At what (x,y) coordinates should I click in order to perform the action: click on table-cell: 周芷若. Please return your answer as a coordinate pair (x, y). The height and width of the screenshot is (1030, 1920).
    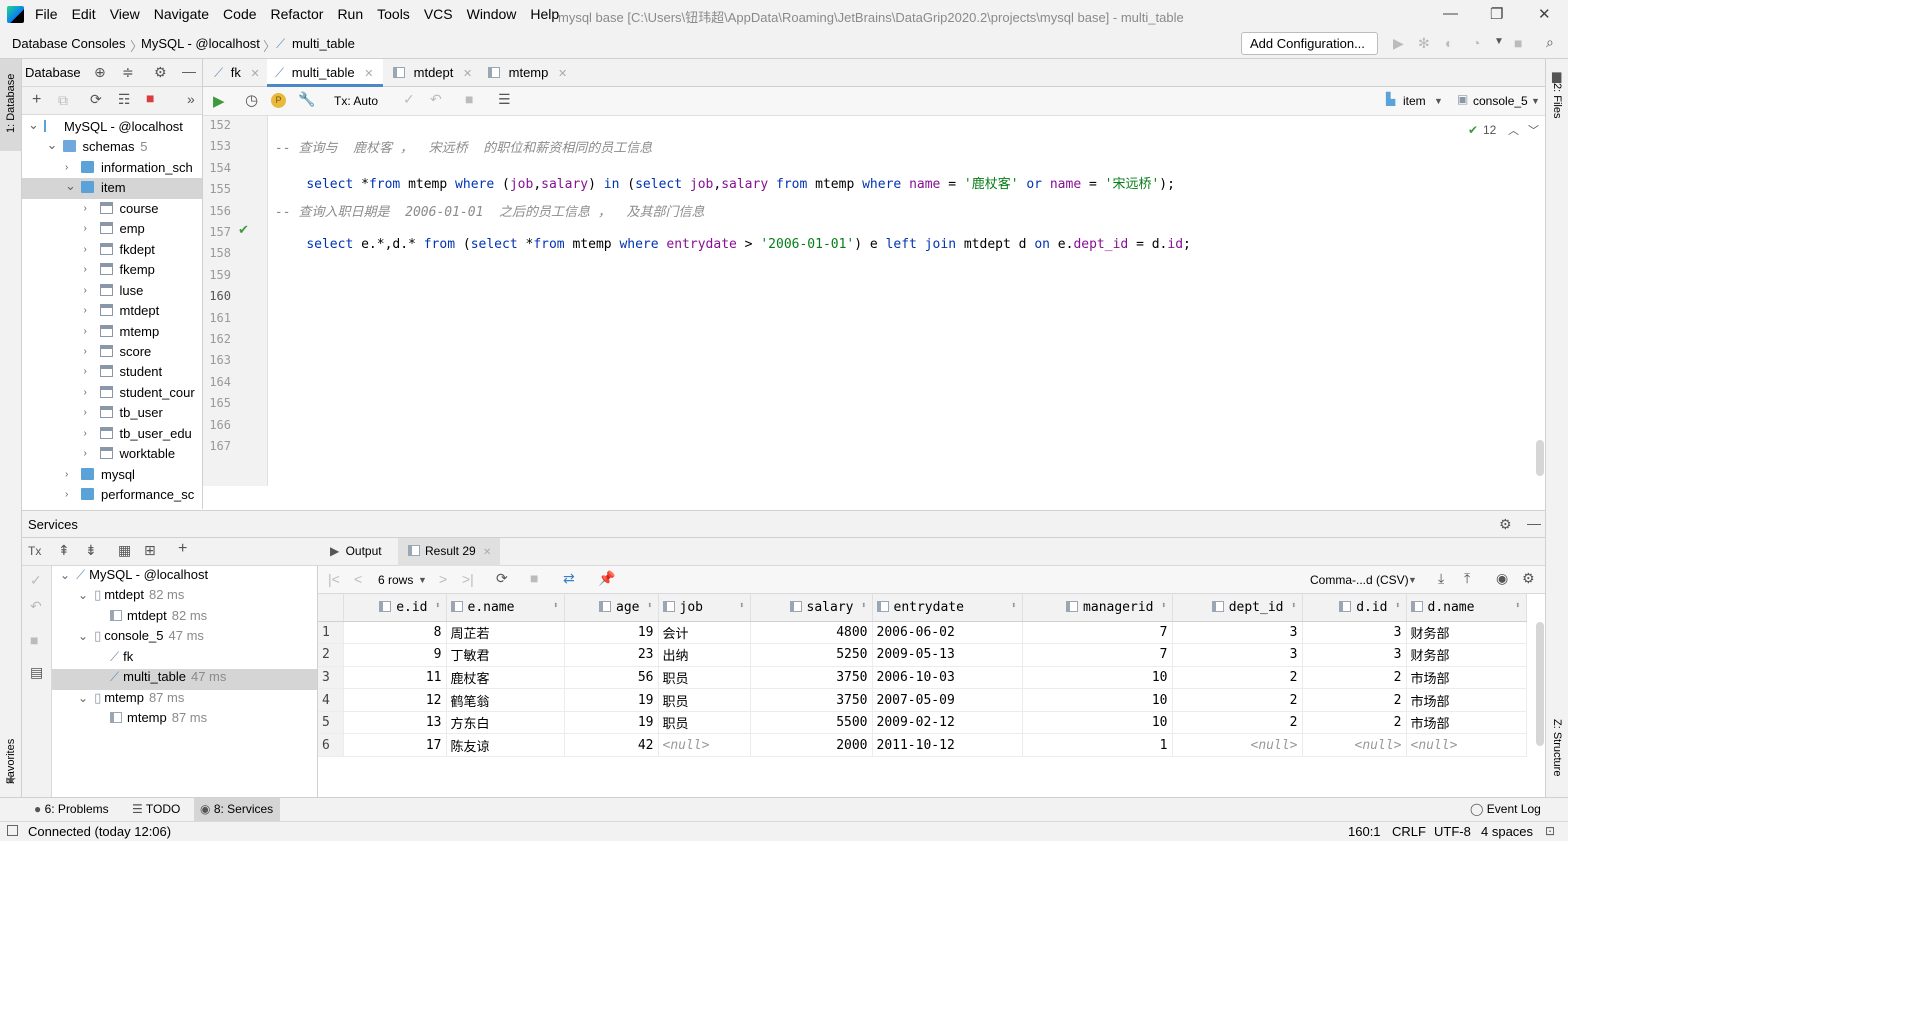
    Looking at the image, I should click on (505, 633).